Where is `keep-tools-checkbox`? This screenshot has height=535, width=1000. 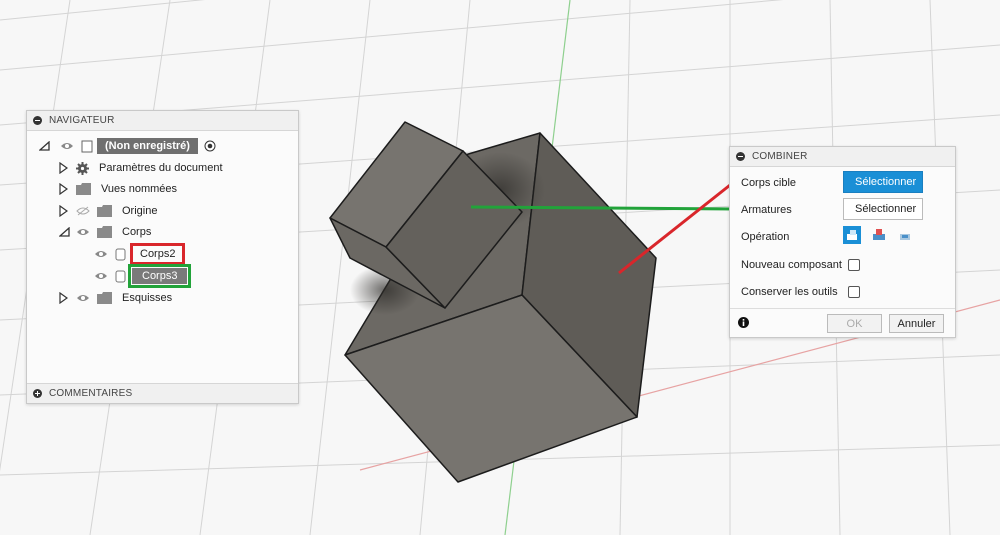
keep-tools-checkbox is located at coordinates (854, 292).